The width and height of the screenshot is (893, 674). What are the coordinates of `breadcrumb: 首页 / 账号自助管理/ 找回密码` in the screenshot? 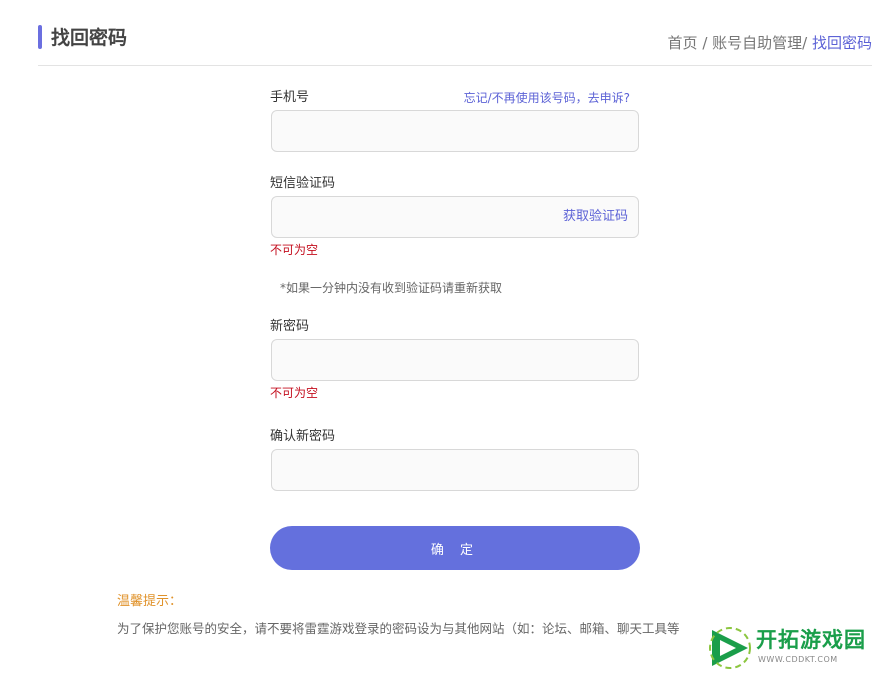 It's located at (770, 43).